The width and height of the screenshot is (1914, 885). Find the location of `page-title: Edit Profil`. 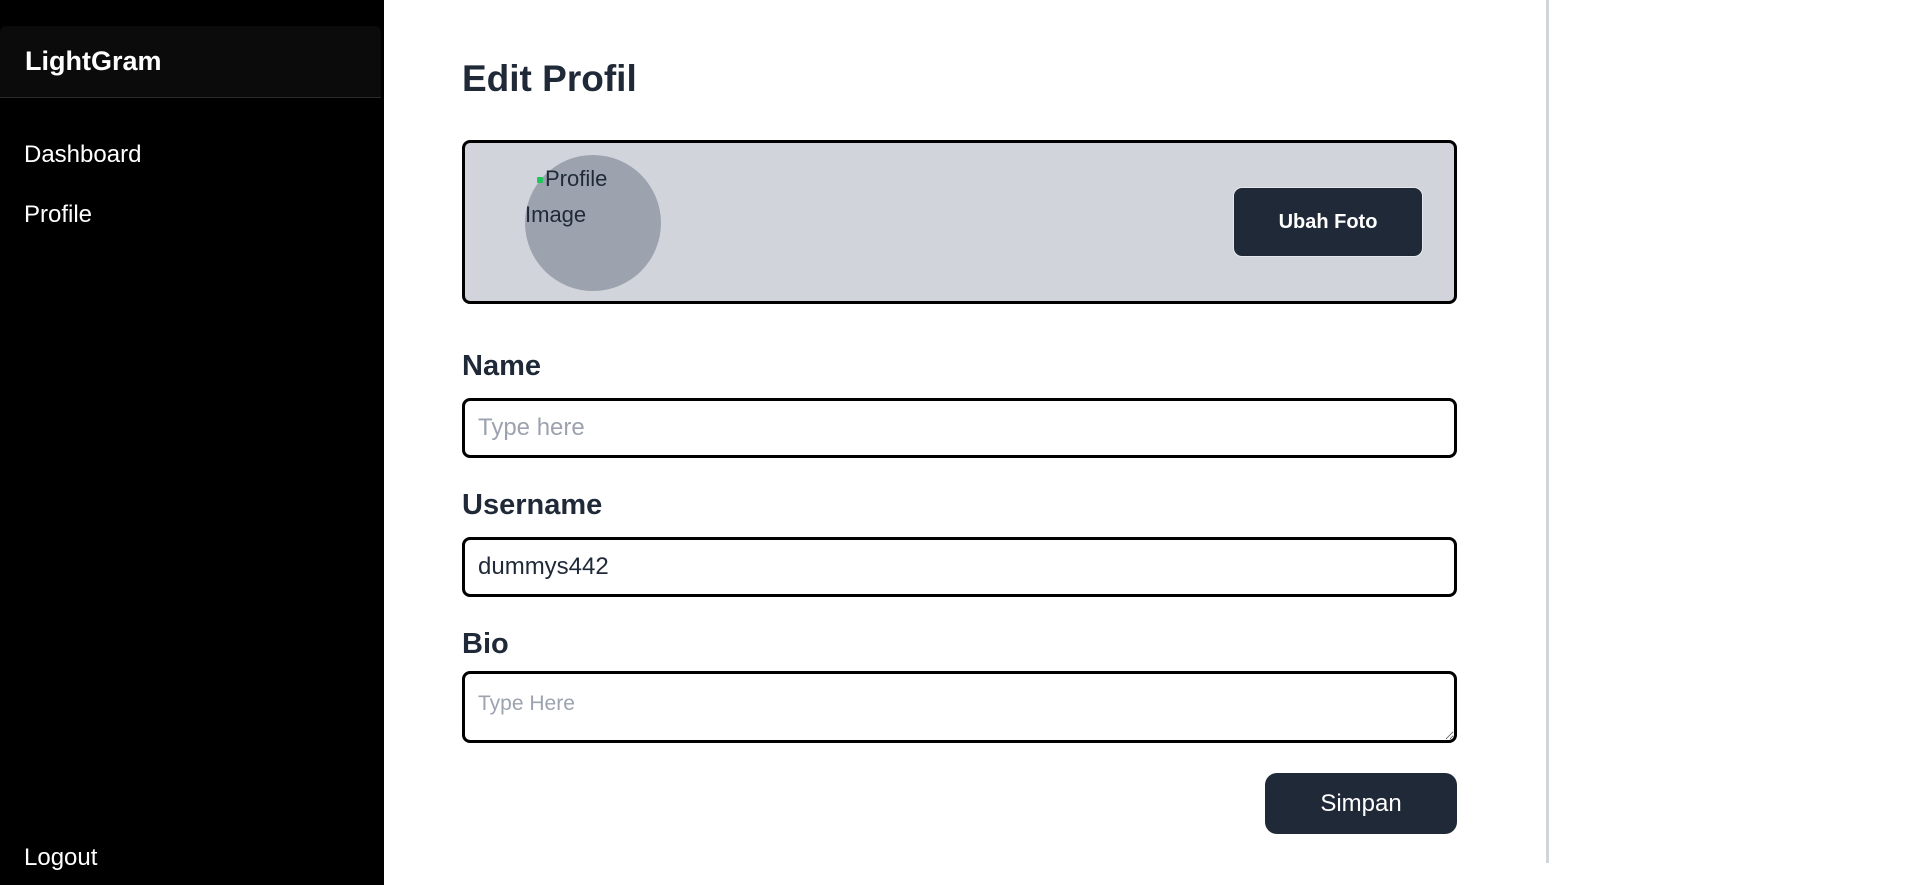

page-title: Edit Profil is located at coordinates (549, 78).